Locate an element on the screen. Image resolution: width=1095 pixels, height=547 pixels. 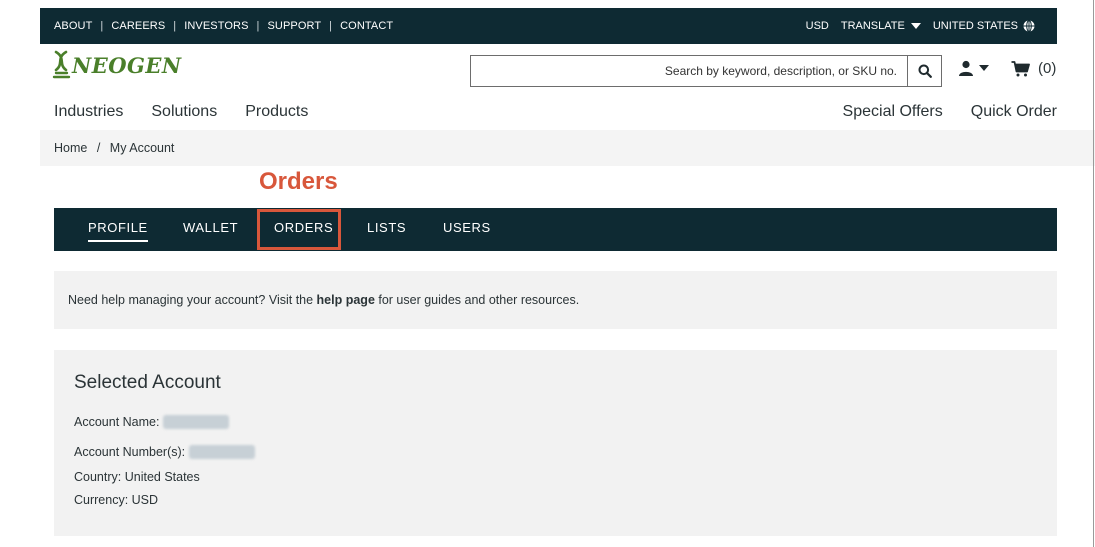
logo-text: NEOGEN is located at coordinates (127, 65).